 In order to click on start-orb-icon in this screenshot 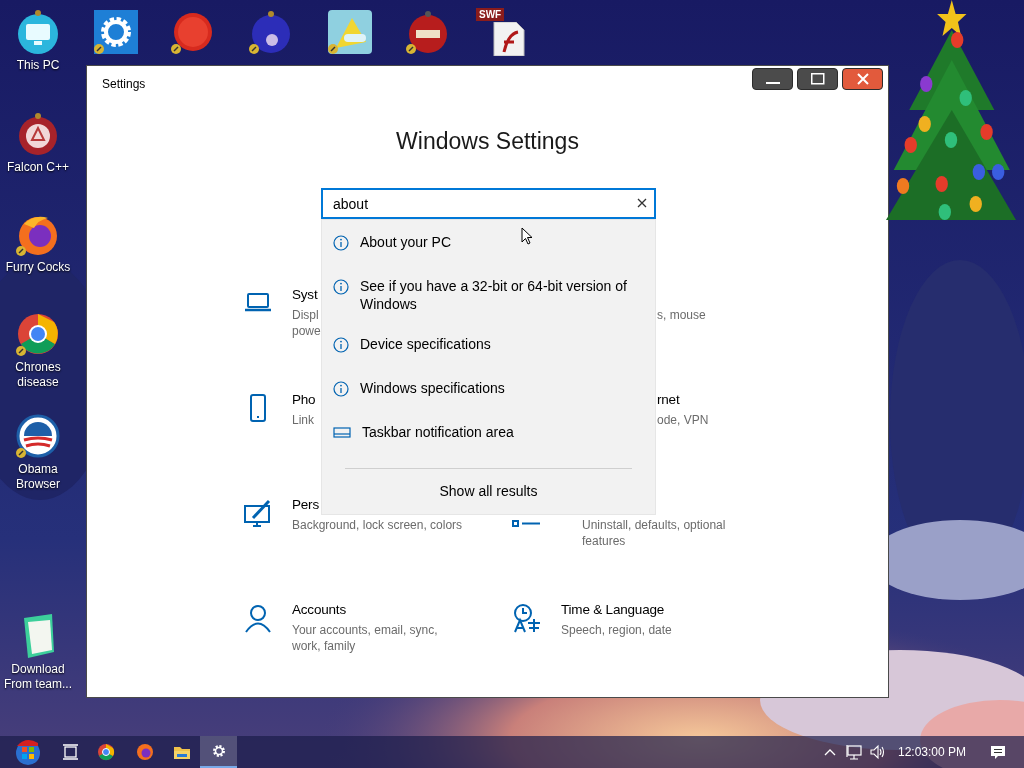, I will do `click(28, 752)`.